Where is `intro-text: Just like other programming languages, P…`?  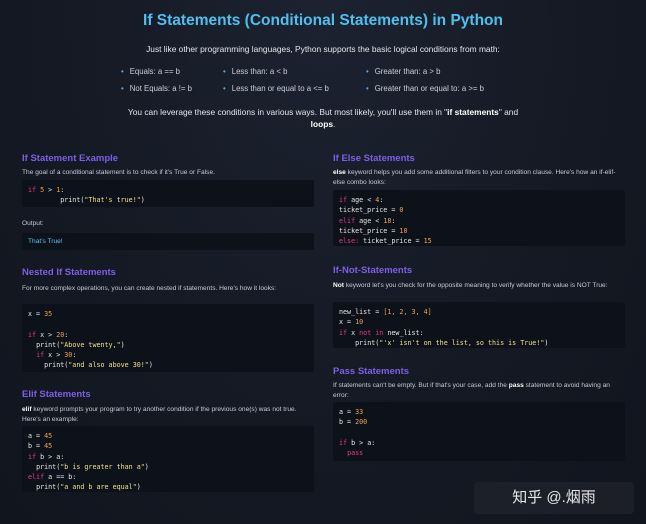
intro-text: Just like other programming languages, P… is located at coordinates (323, 49).